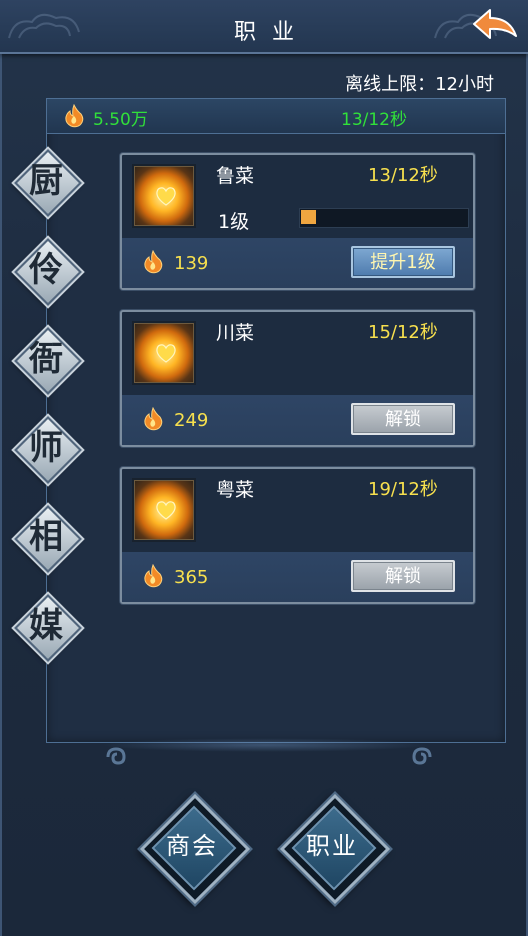  I want to click on side-tab-label: 衙, so click(46, 359).